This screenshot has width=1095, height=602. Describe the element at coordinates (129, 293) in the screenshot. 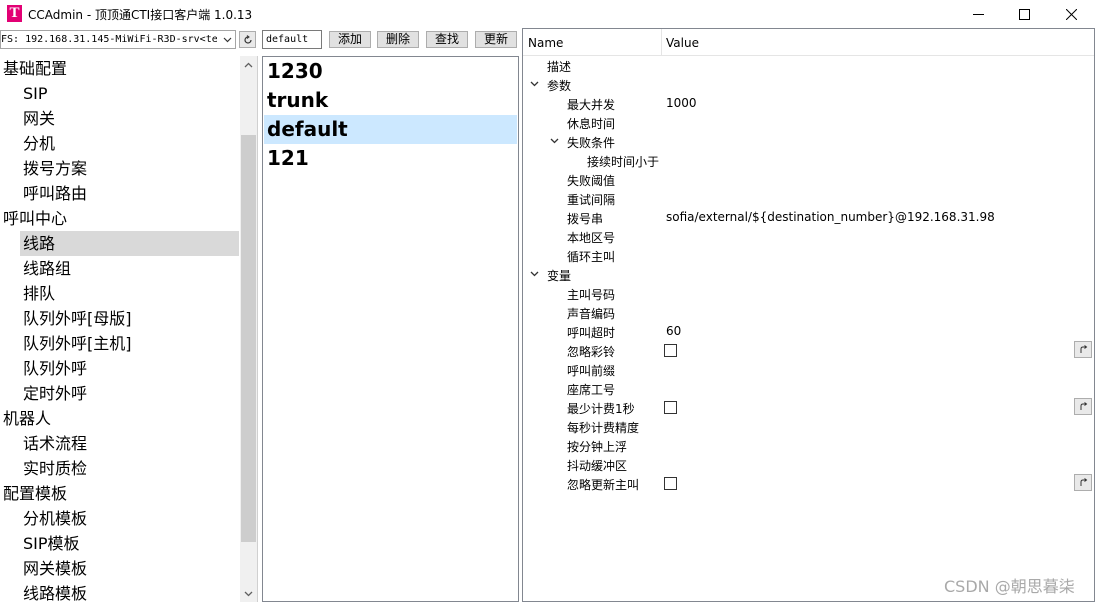

I see `nav-item: 排队` at that location.